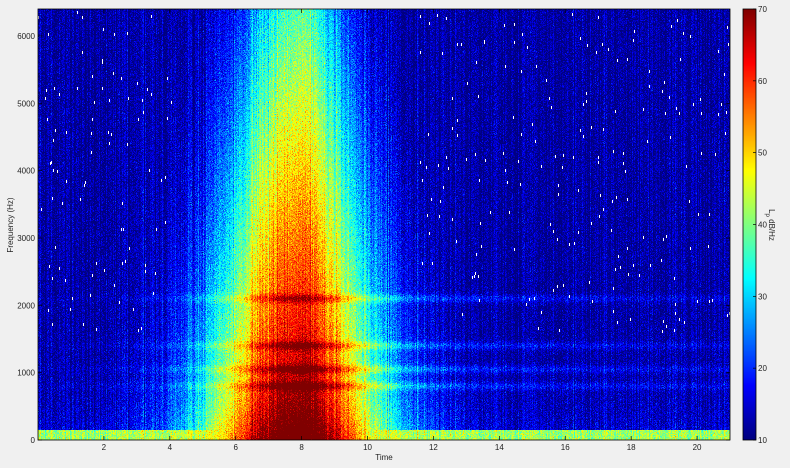 The image size is (790, 468). I want to click on colorbar-tick-label: 40, so click(762, 225).